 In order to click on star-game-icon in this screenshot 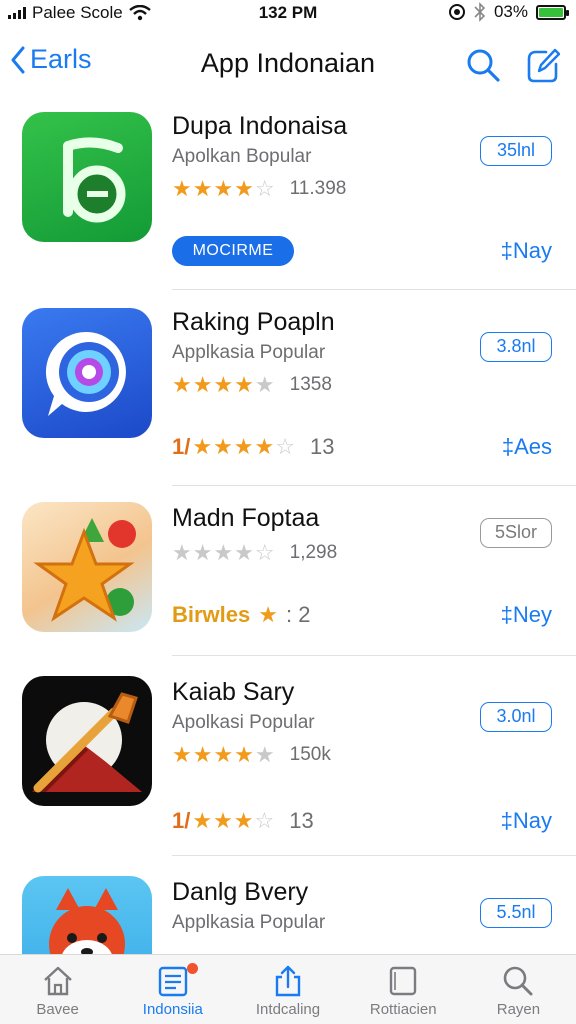, I will do `click(84, 570)`.